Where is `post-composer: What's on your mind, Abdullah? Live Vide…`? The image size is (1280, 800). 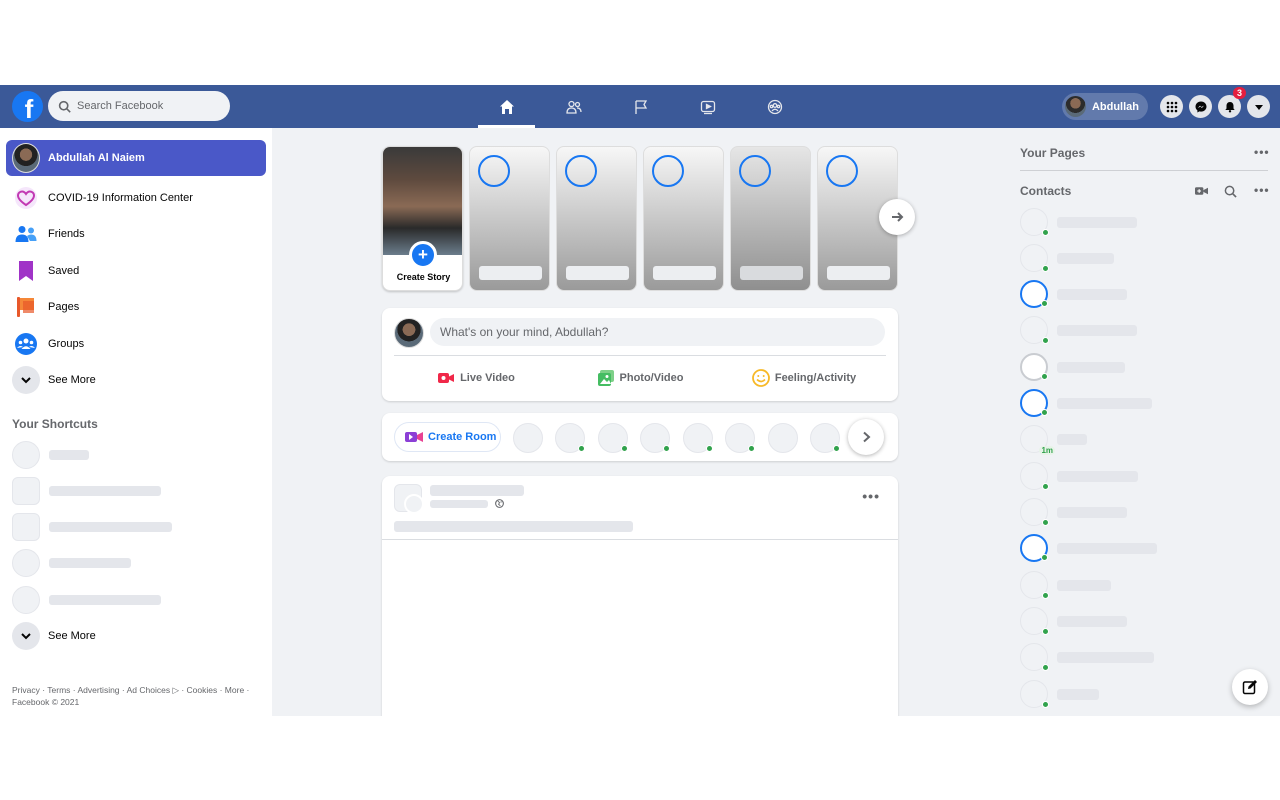
post-composer: What's on your mind, Abdullah? Live Vide… is located at coordinates (640, 354).